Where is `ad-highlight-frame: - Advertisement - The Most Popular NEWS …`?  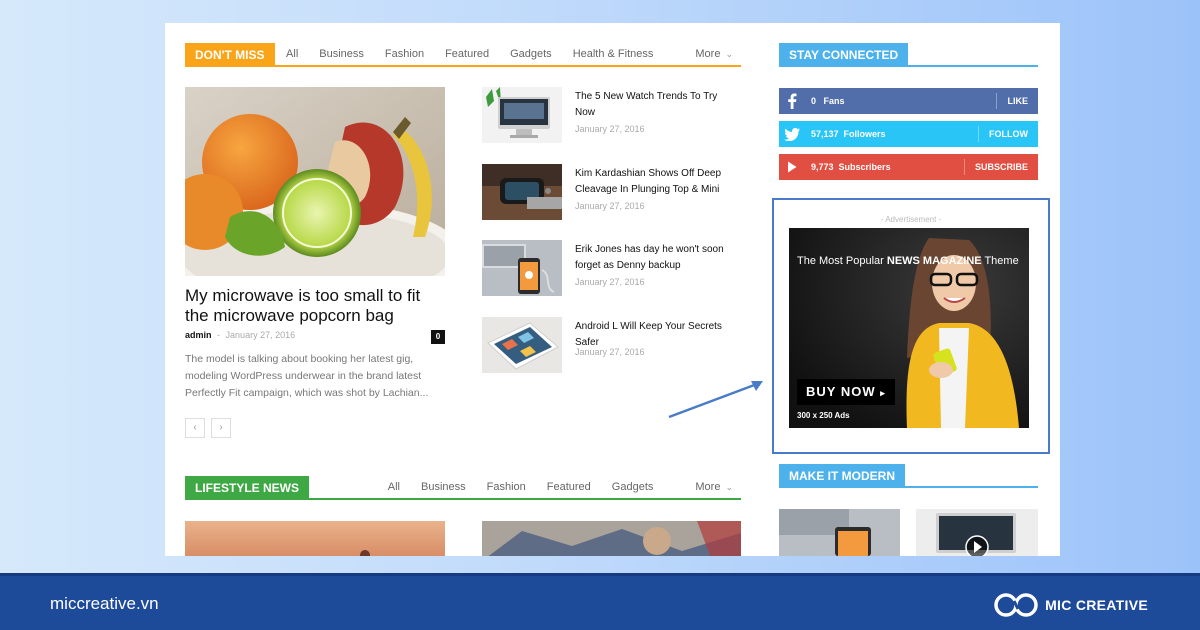 ad-highlight-frame: - Advertisement - The Most Popular NEWS … is located at coordinates (911, 326).